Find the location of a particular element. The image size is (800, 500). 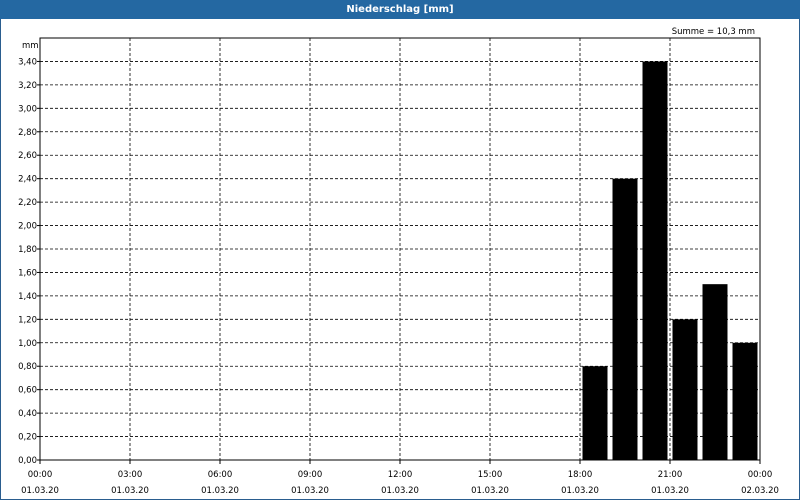

x-tick-time: 18:00 is located at coordinates (580, 475).